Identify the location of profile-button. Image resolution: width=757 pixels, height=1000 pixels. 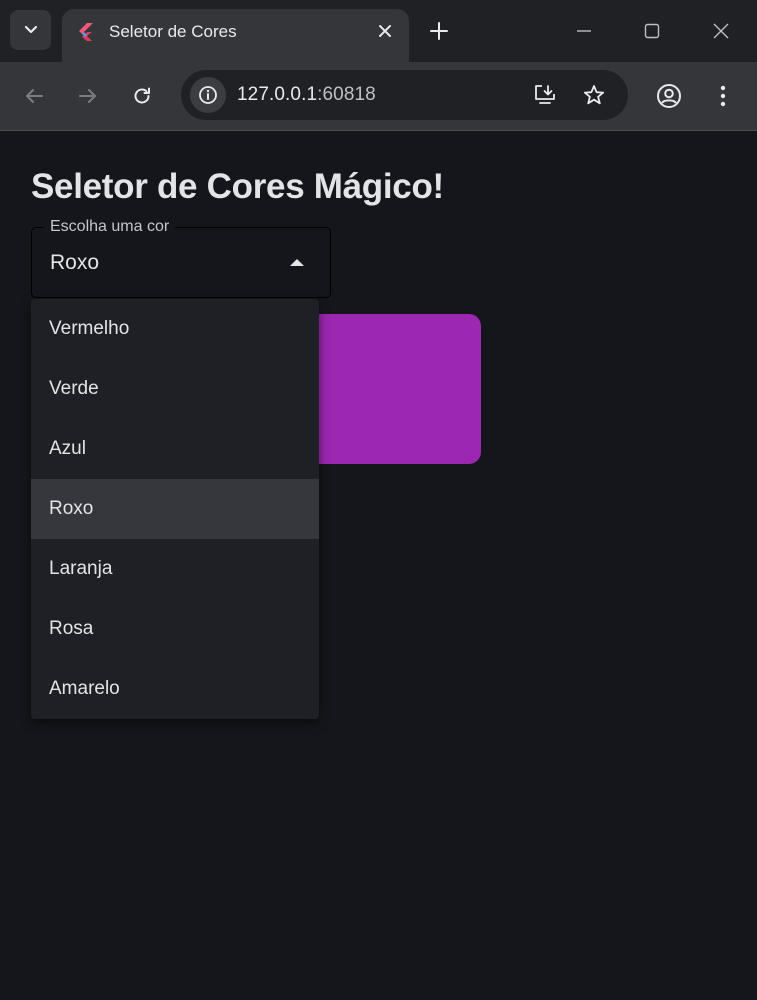
(669, 96).